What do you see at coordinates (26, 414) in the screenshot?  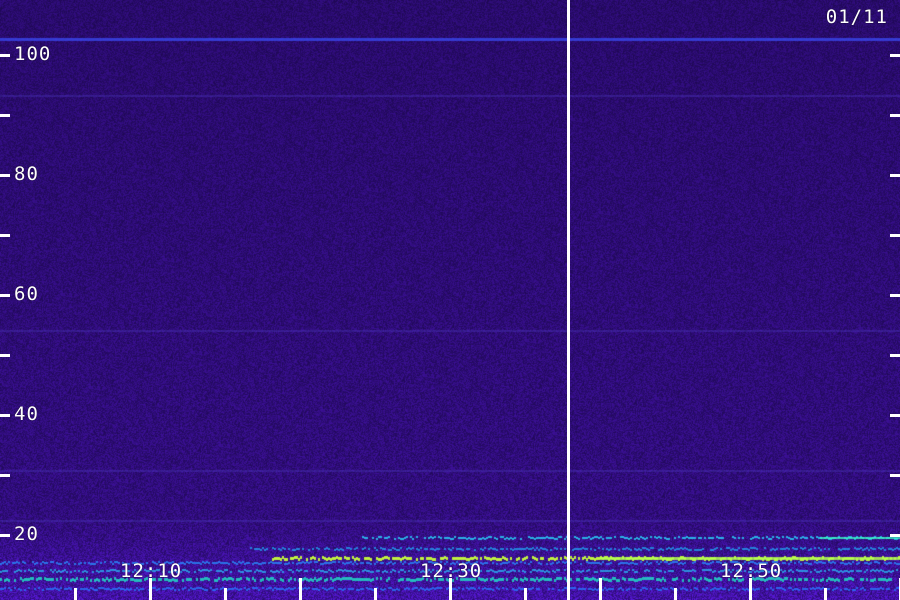 I see `y-axis-label-40: 40` at bounding box center [26, 414].